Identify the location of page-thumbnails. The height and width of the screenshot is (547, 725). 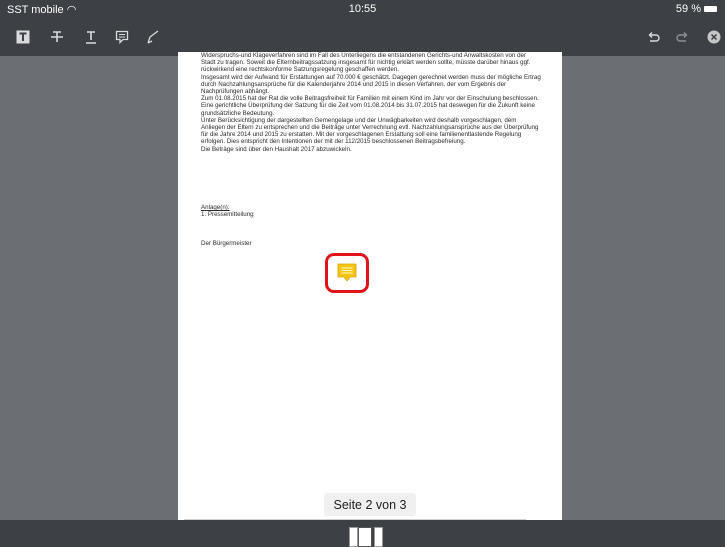
(367, 537).